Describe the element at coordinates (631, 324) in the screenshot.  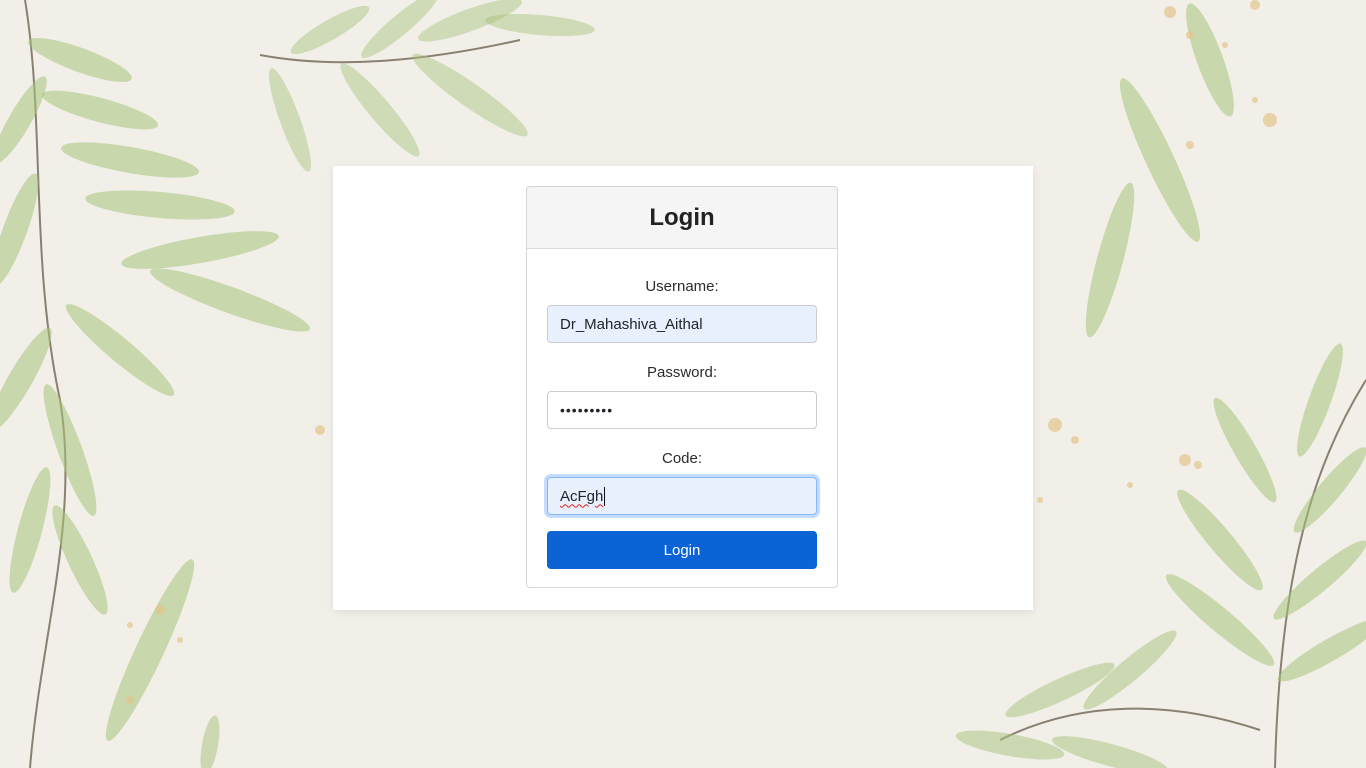
I see `username-value: Dr_Mahashiva_Aithal` at that location.